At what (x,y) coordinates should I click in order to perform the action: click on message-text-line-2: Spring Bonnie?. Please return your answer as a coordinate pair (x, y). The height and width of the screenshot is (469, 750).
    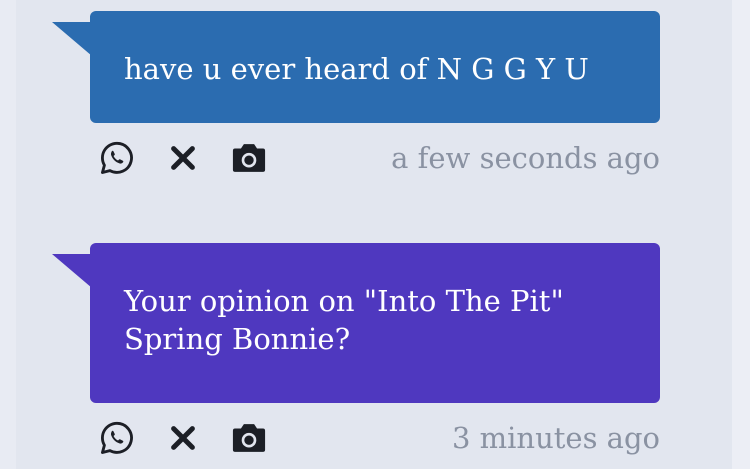
    Looking at the image, I should click on (237, 339).